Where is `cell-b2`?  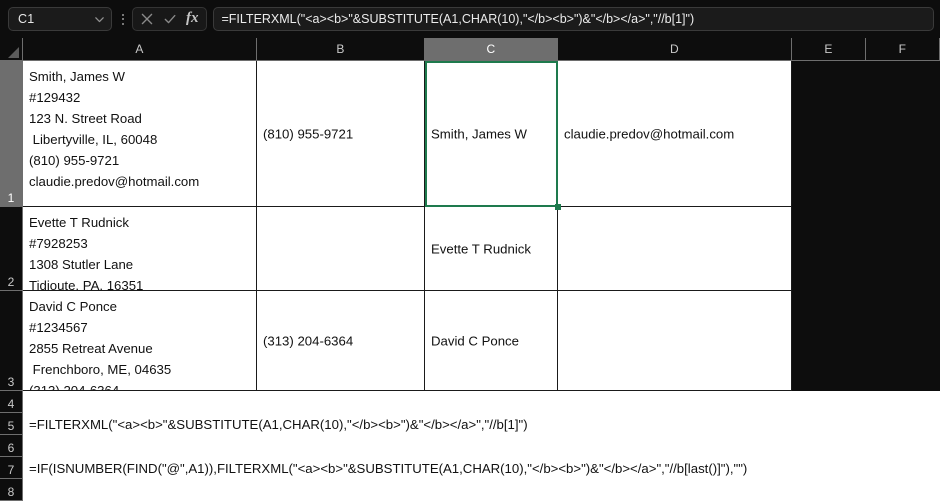 cell-b2 is located at coordinates (341, 249).